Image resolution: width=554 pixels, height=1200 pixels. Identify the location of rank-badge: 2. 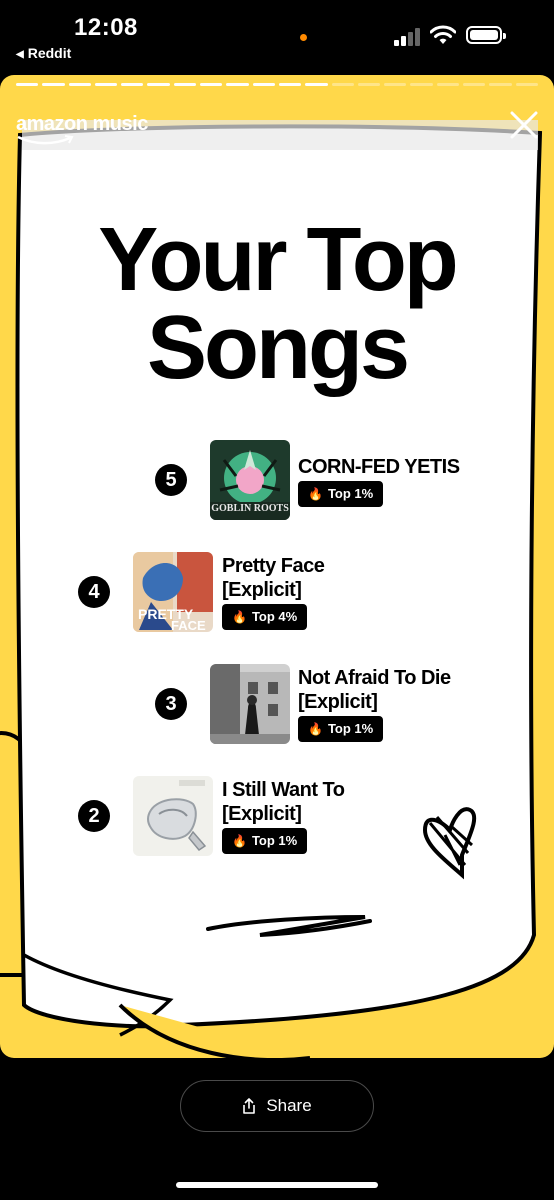
(94, 816).